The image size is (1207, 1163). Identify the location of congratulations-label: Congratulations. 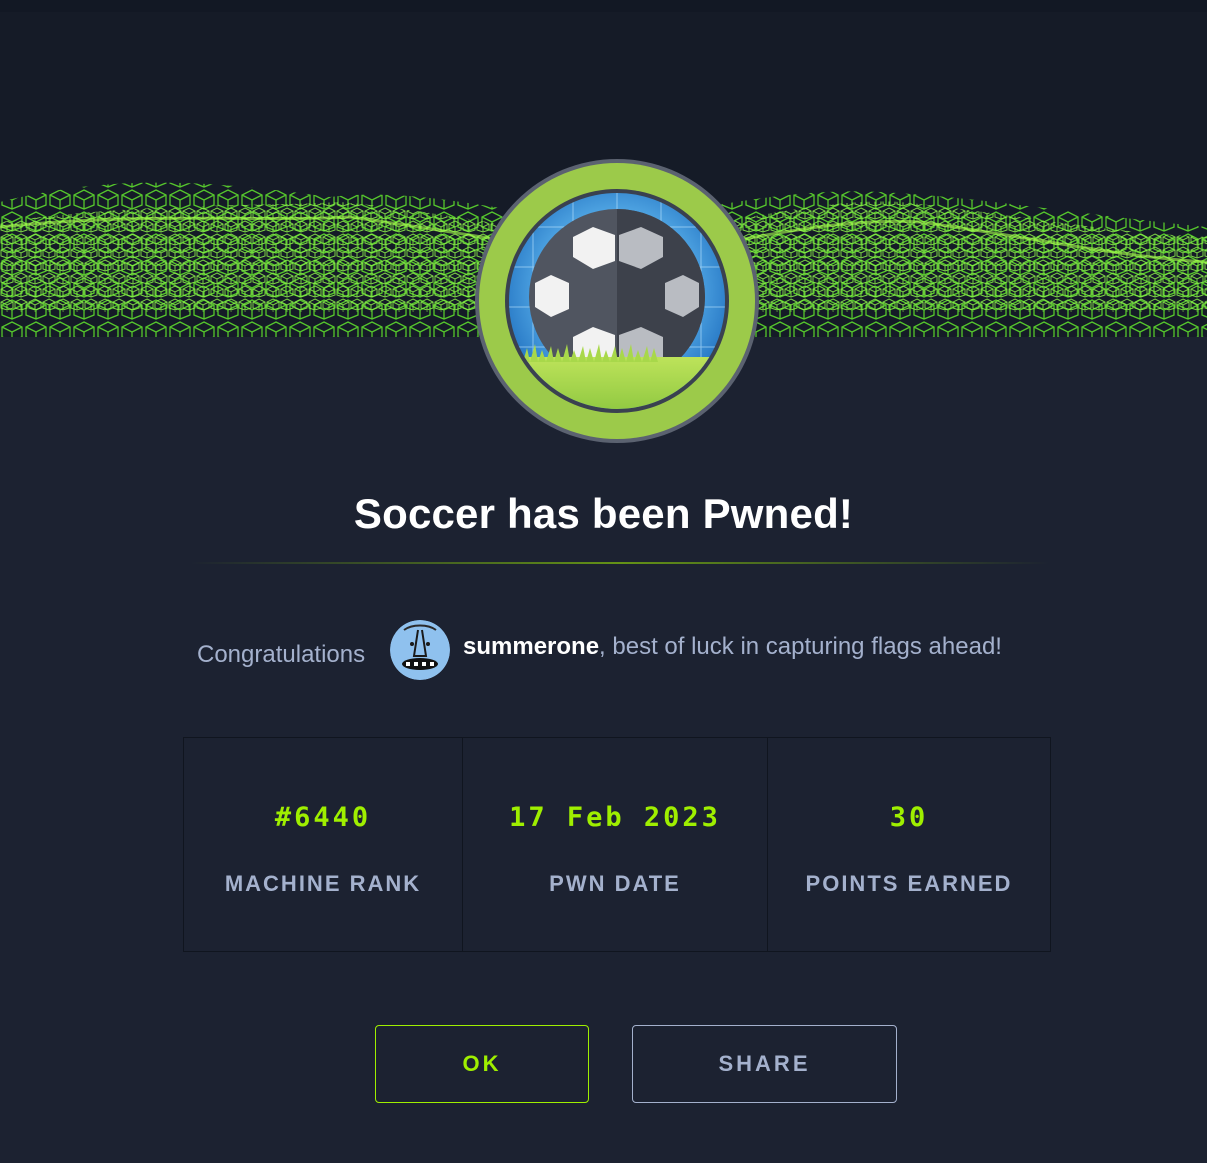
(281, 654).